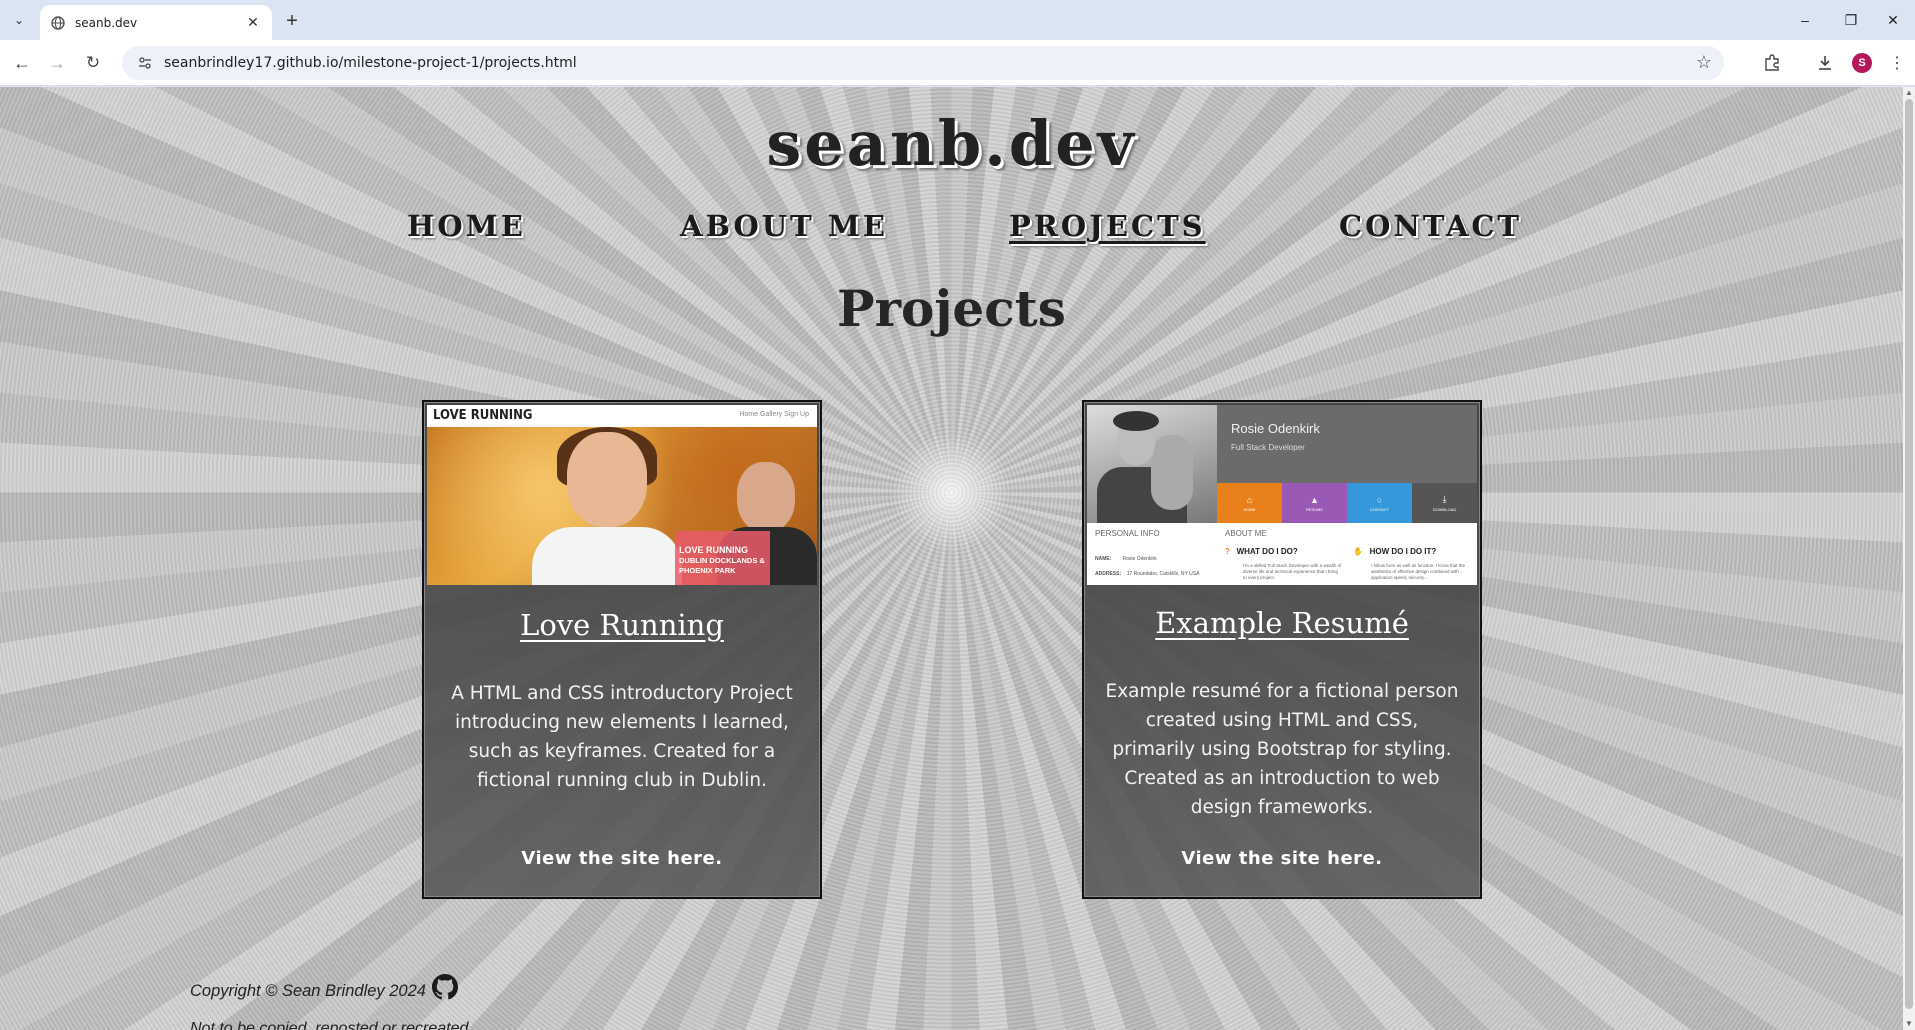  What do you see at coordinates (951, 308) in the screenshot?
I see `page-heading: Projects` at bounding box center [951, 308].